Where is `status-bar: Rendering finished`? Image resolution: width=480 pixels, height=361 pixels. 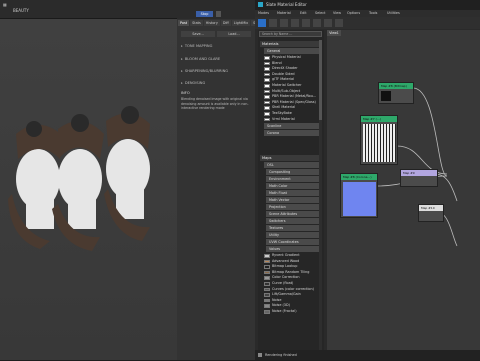 status-bar: Rendering finished is located at coordinates (367, 355).